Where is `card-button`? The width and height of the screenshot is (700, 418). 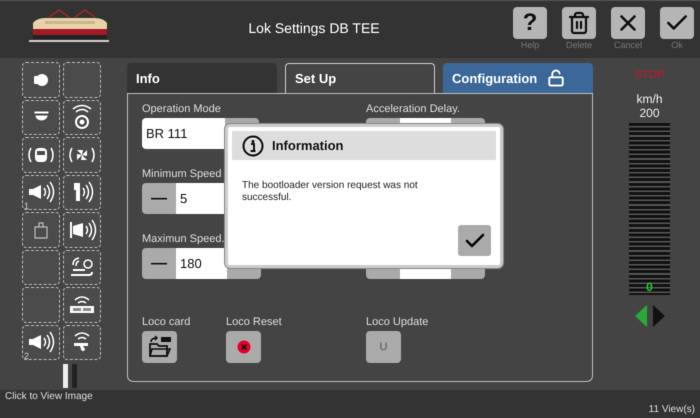 card-button is located at coordinates (159, 346).